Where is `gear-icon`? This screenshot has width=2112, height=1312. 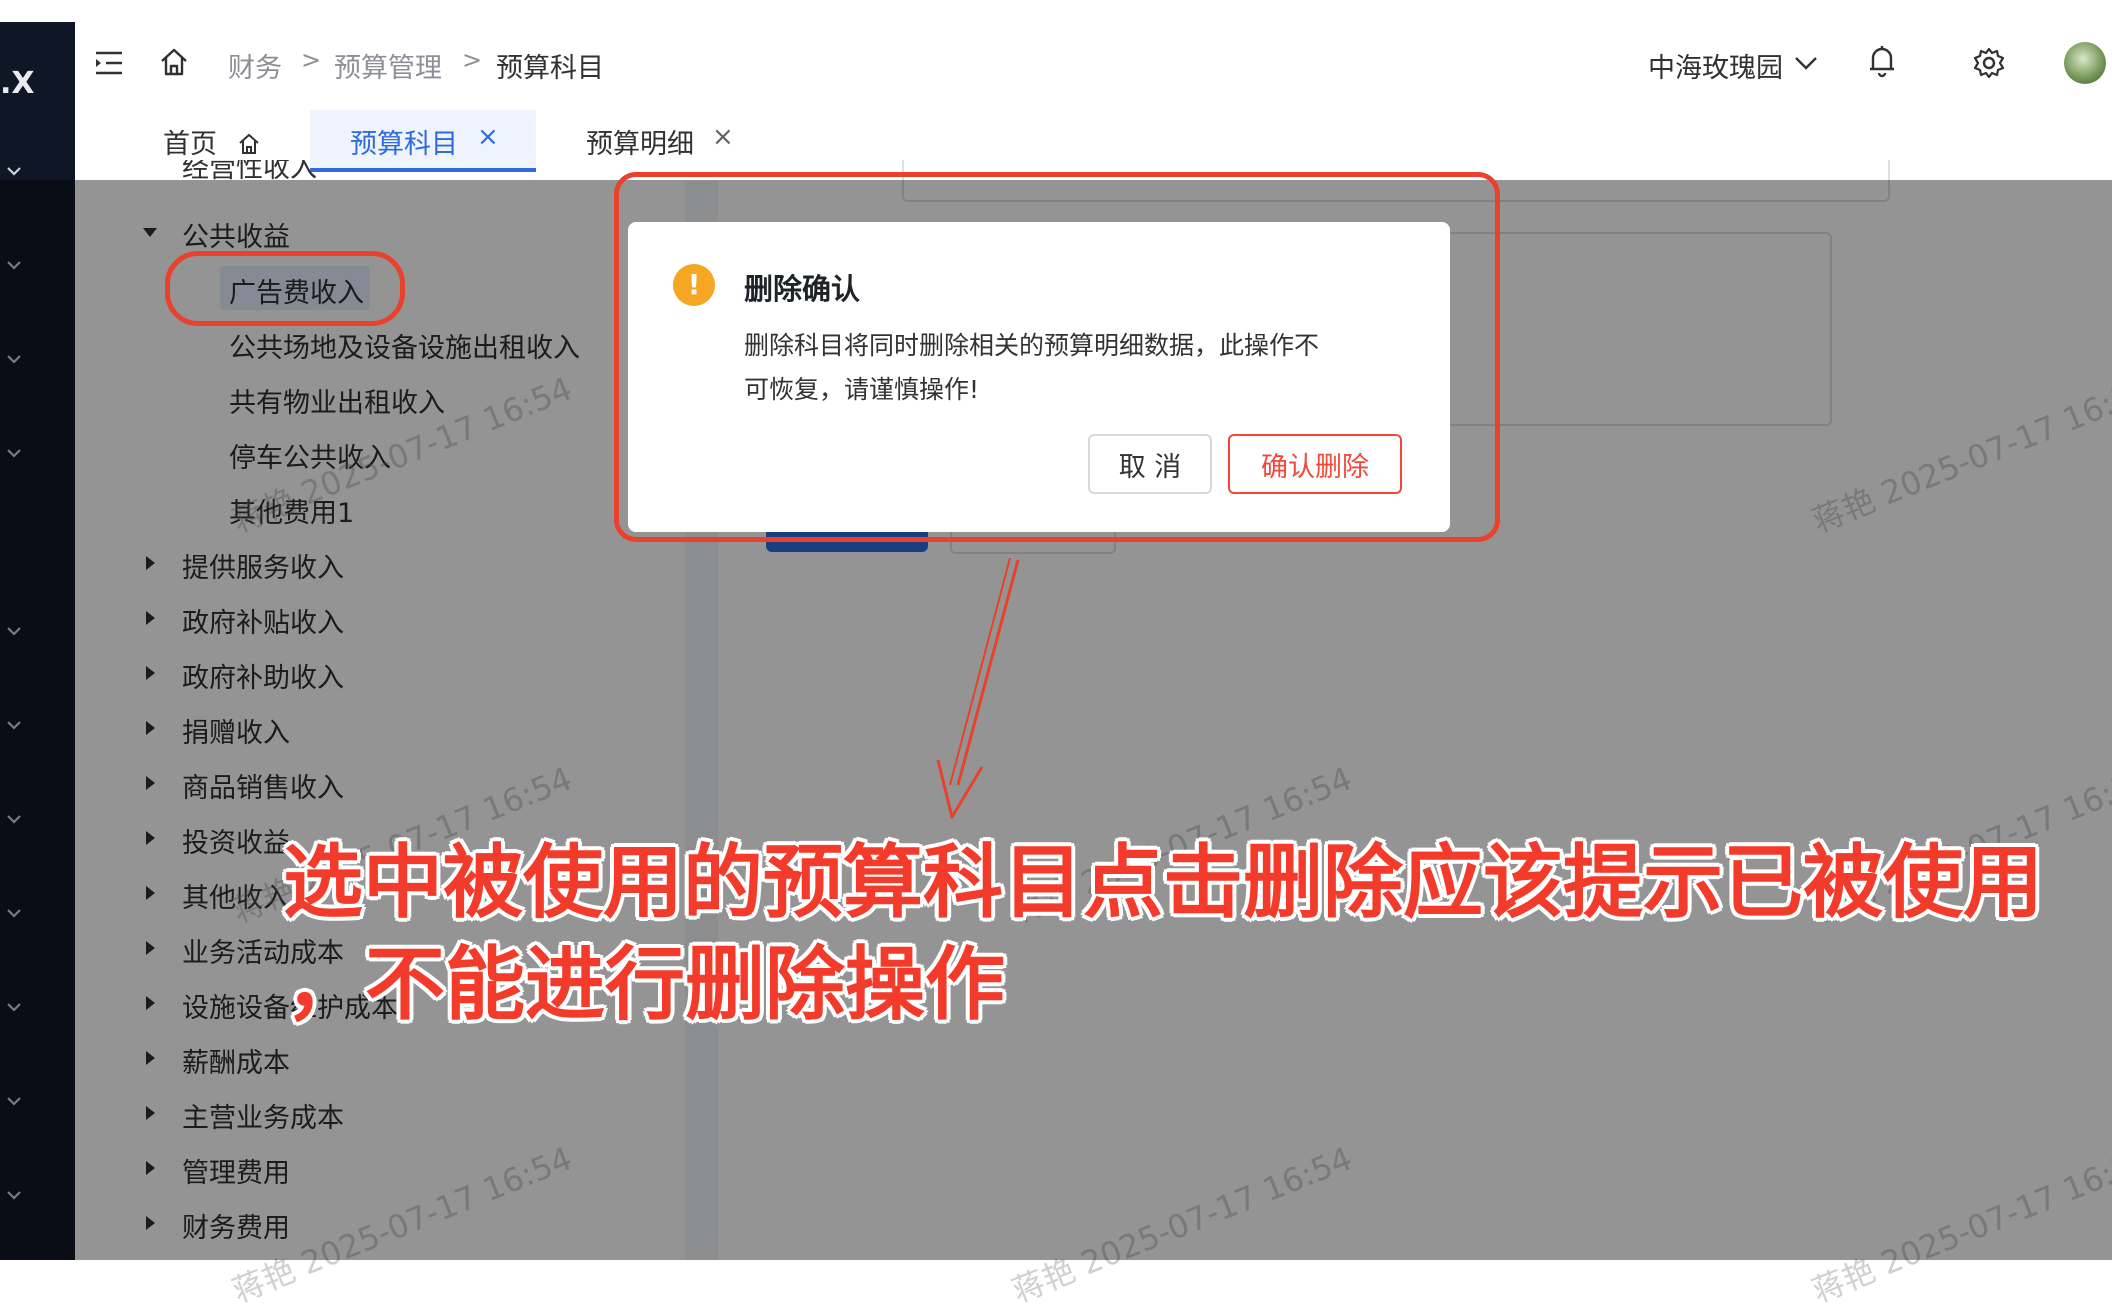 gear-icon is located at coordinates (1989, 63).